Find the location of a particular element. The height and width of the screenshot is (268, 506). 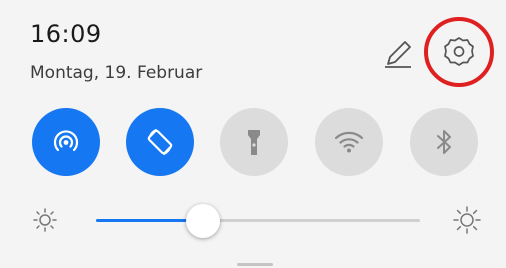

bluetooth-toggle is located at coordinates (444, 142).